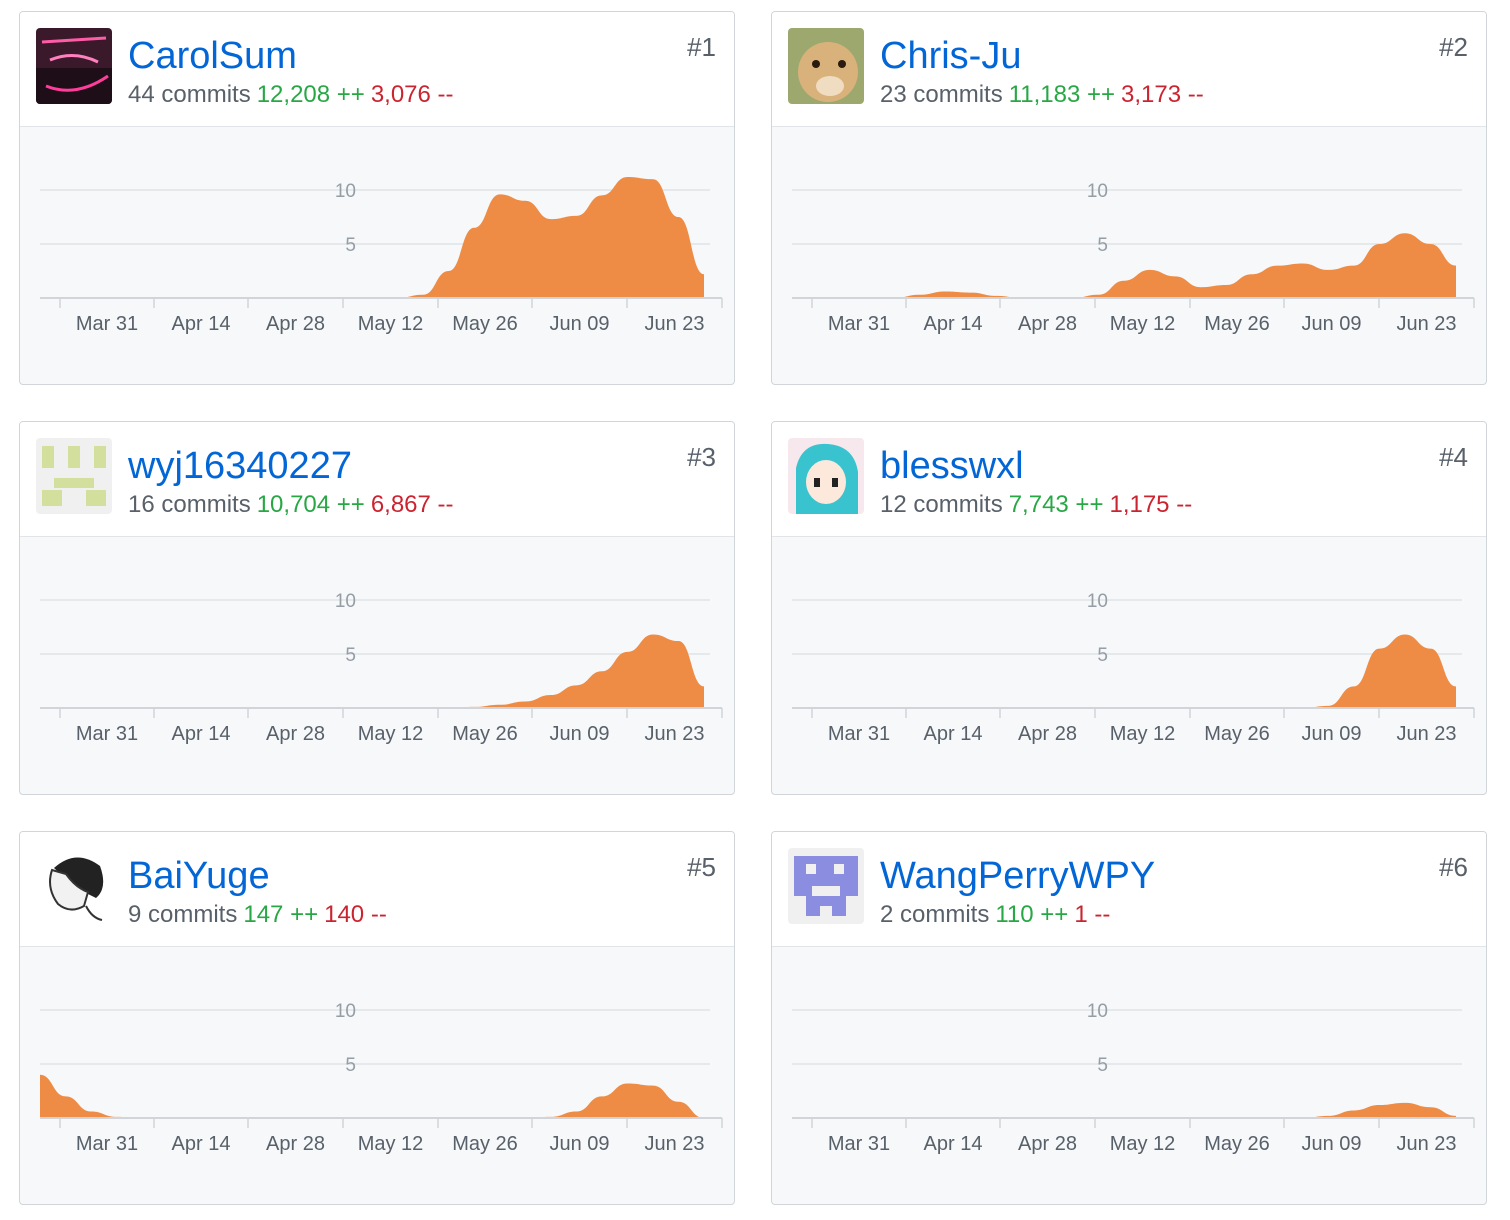 This screenshot has width=1510, height=1220. Describe the element at coordinates (701, 867) in the screenshot. I see `rank-label: #5` at that location.